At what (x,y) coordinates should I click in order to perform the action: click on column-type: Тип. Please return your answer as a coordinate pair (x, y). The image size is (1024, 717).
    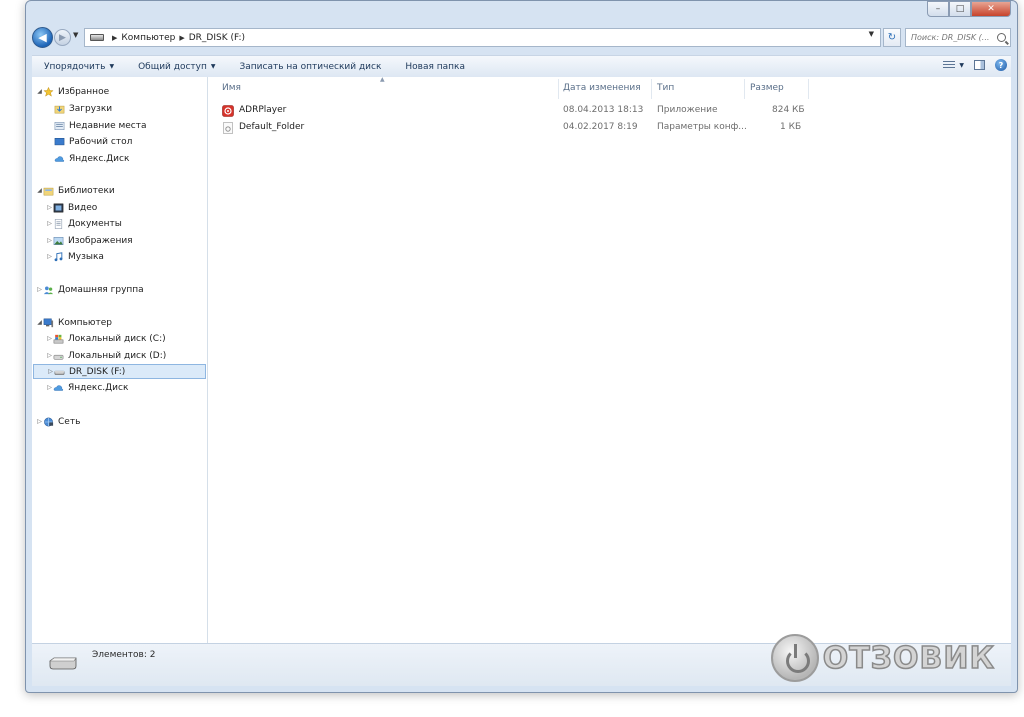
    Looking at the image, I should click on (665, 88).